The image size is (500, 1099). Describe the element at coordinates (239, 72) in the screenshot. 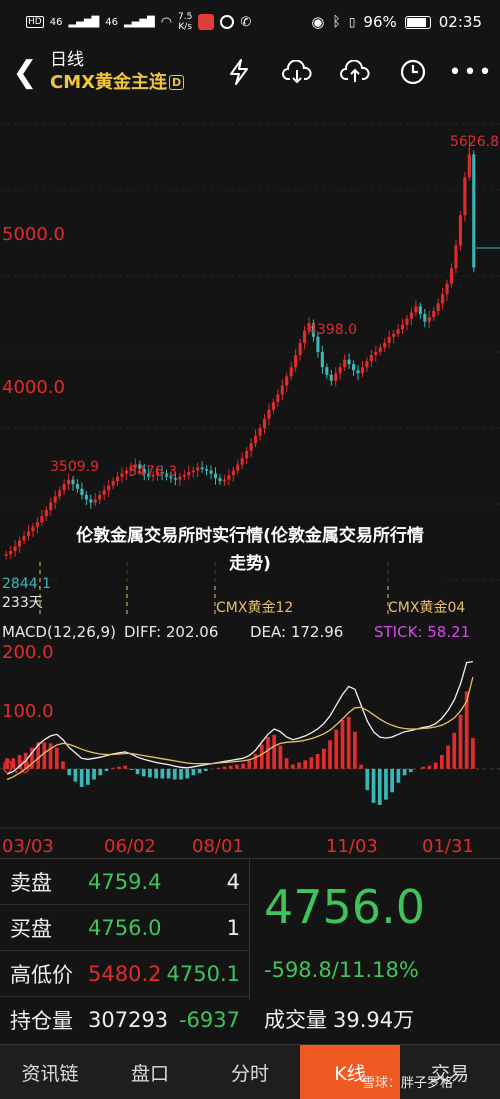

I see `lightning-icon` at that location.